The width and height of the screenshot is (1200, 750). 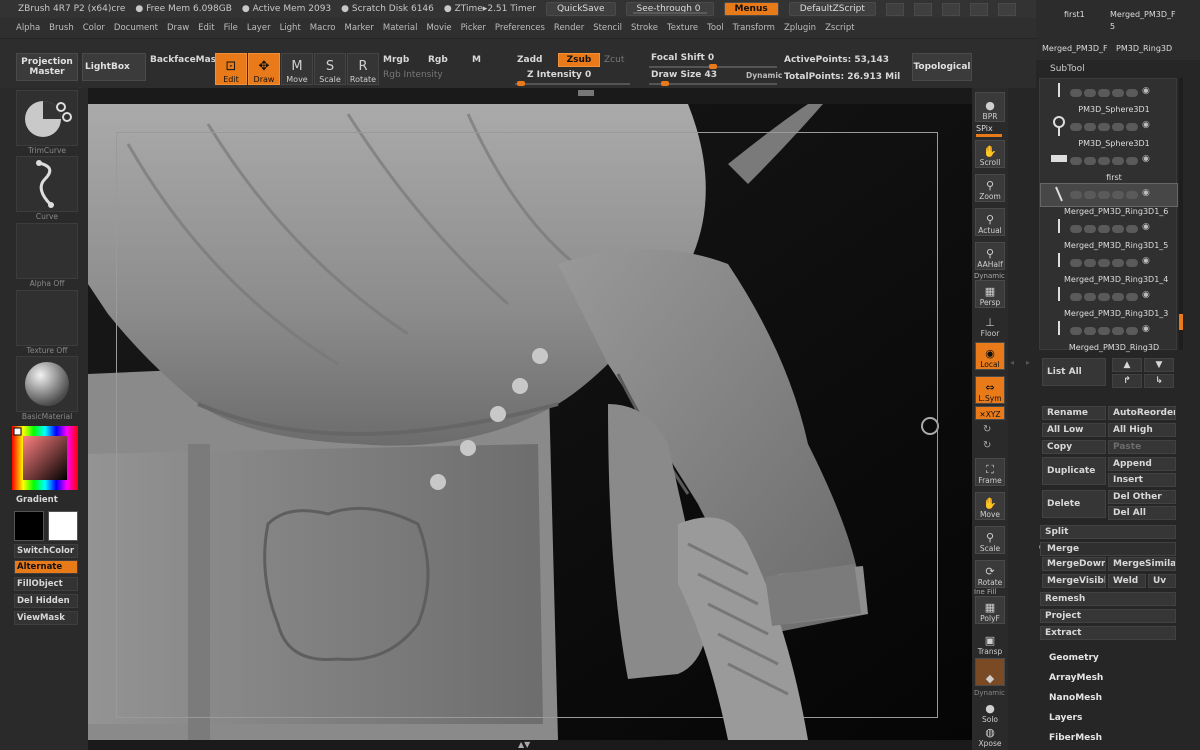 I want to click on menu-tool: Tool, so click(x=715, y=28).